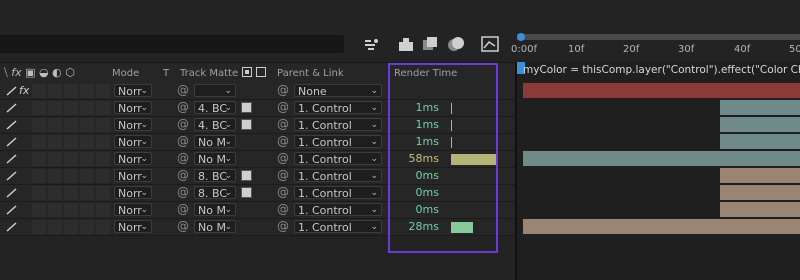 The width and height of the screenshot is (800, 280). I want to click on track-matte-column-header: Track Matte, so click(209, 73).